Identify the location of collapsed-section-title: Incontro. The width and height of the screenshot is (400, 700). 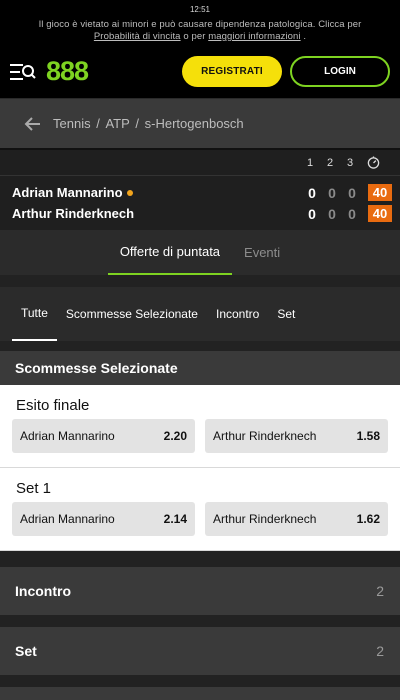
(43, 591).